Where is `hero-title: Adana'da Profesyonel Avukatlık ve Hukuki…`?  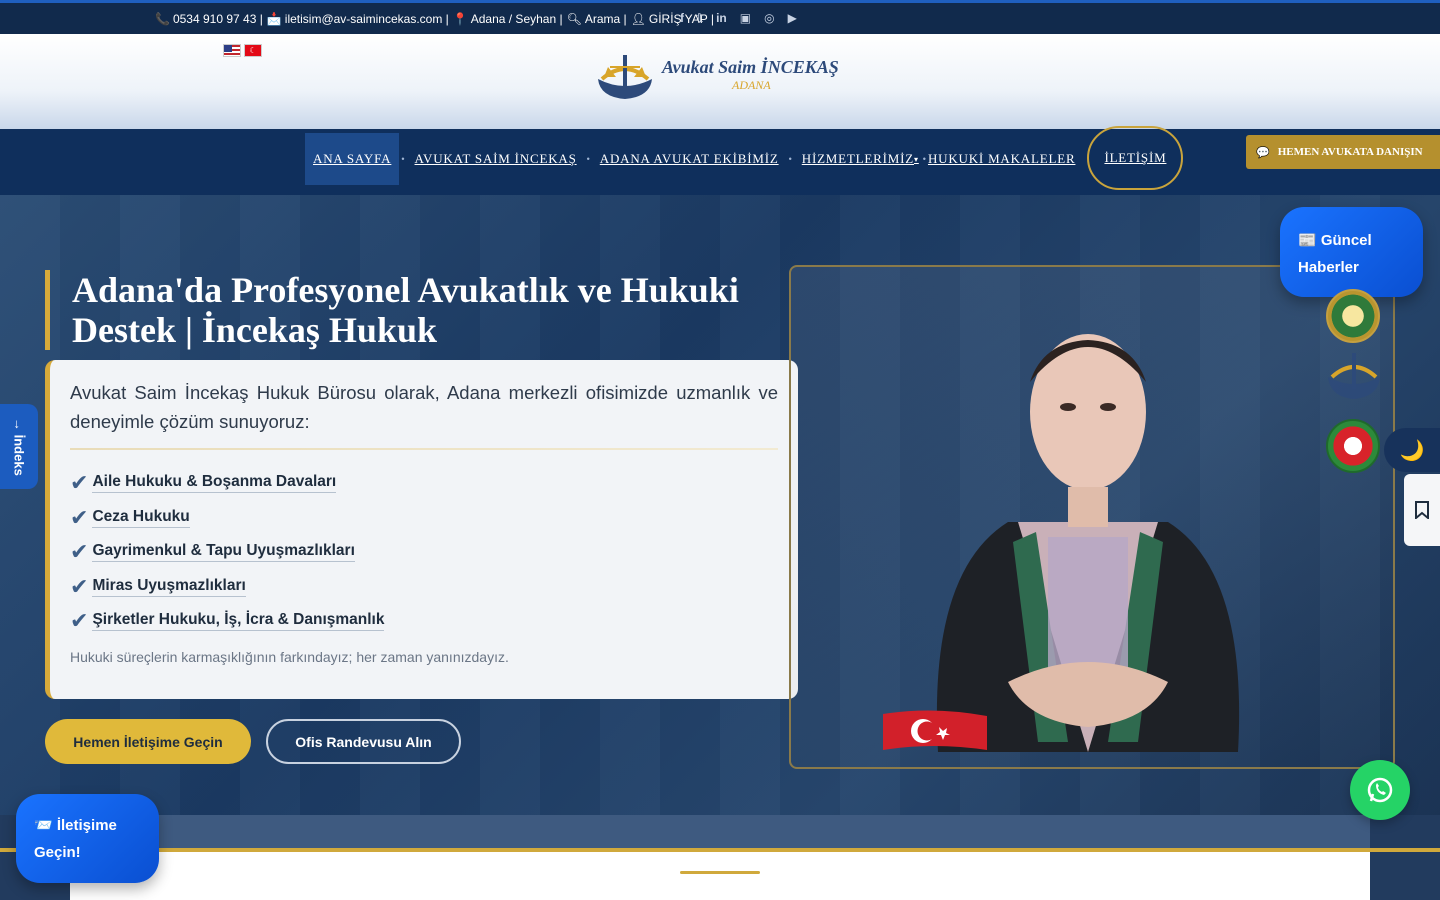
hero-title: Adana'da Profesyonel Avukatlık ve Hukuki… is located at coordinates (410, 310).